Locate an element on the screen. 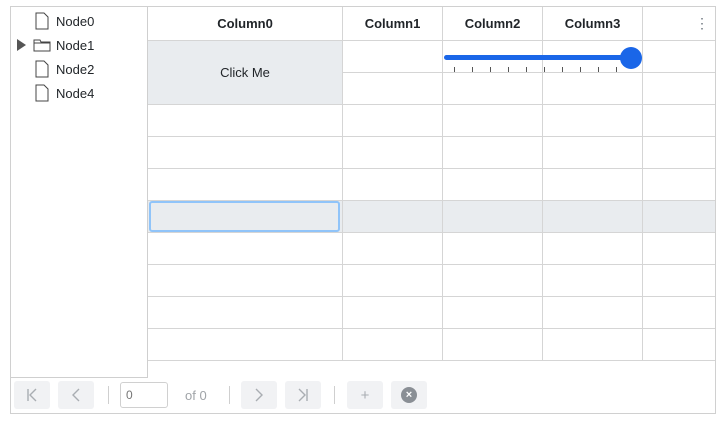  next-page-button is located at coordinates (259, 395).